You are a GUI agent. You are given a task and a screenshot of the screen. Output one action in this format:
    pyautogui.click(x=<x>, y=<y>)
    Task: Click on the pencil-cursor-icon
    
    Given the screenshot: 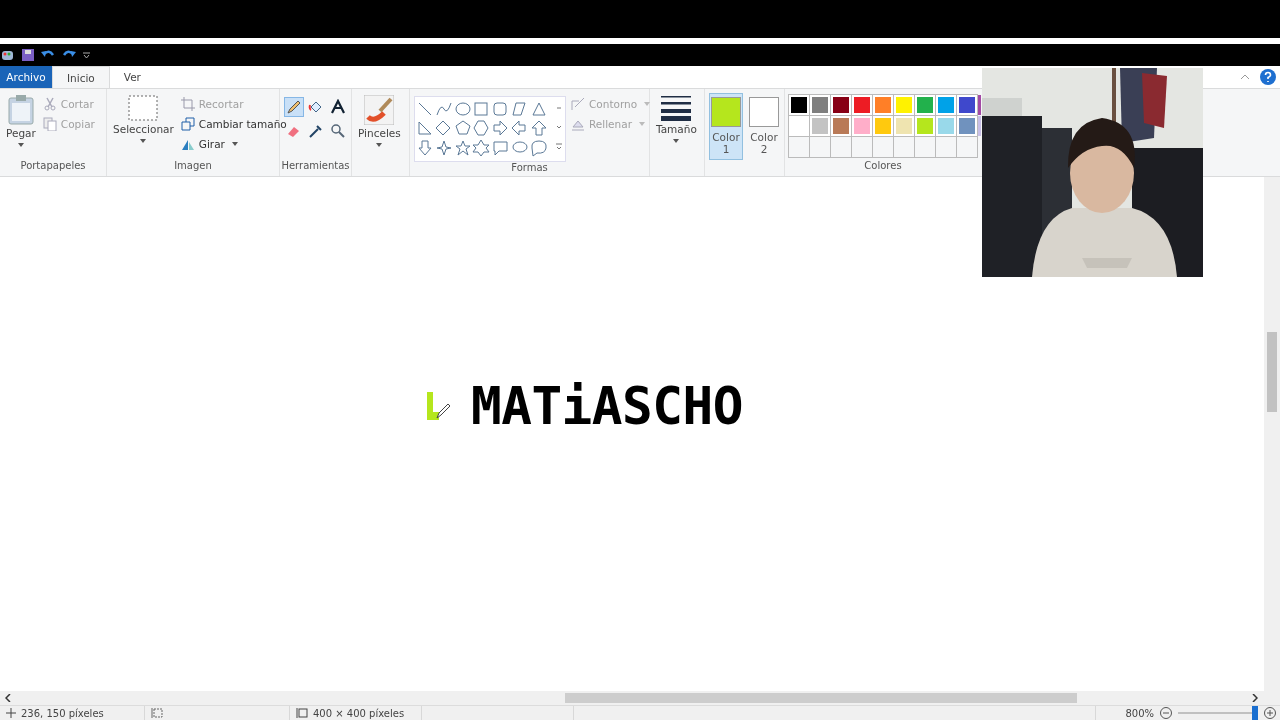 What is the action you would take?
    pyautogui.click(x=439, y=407)
    